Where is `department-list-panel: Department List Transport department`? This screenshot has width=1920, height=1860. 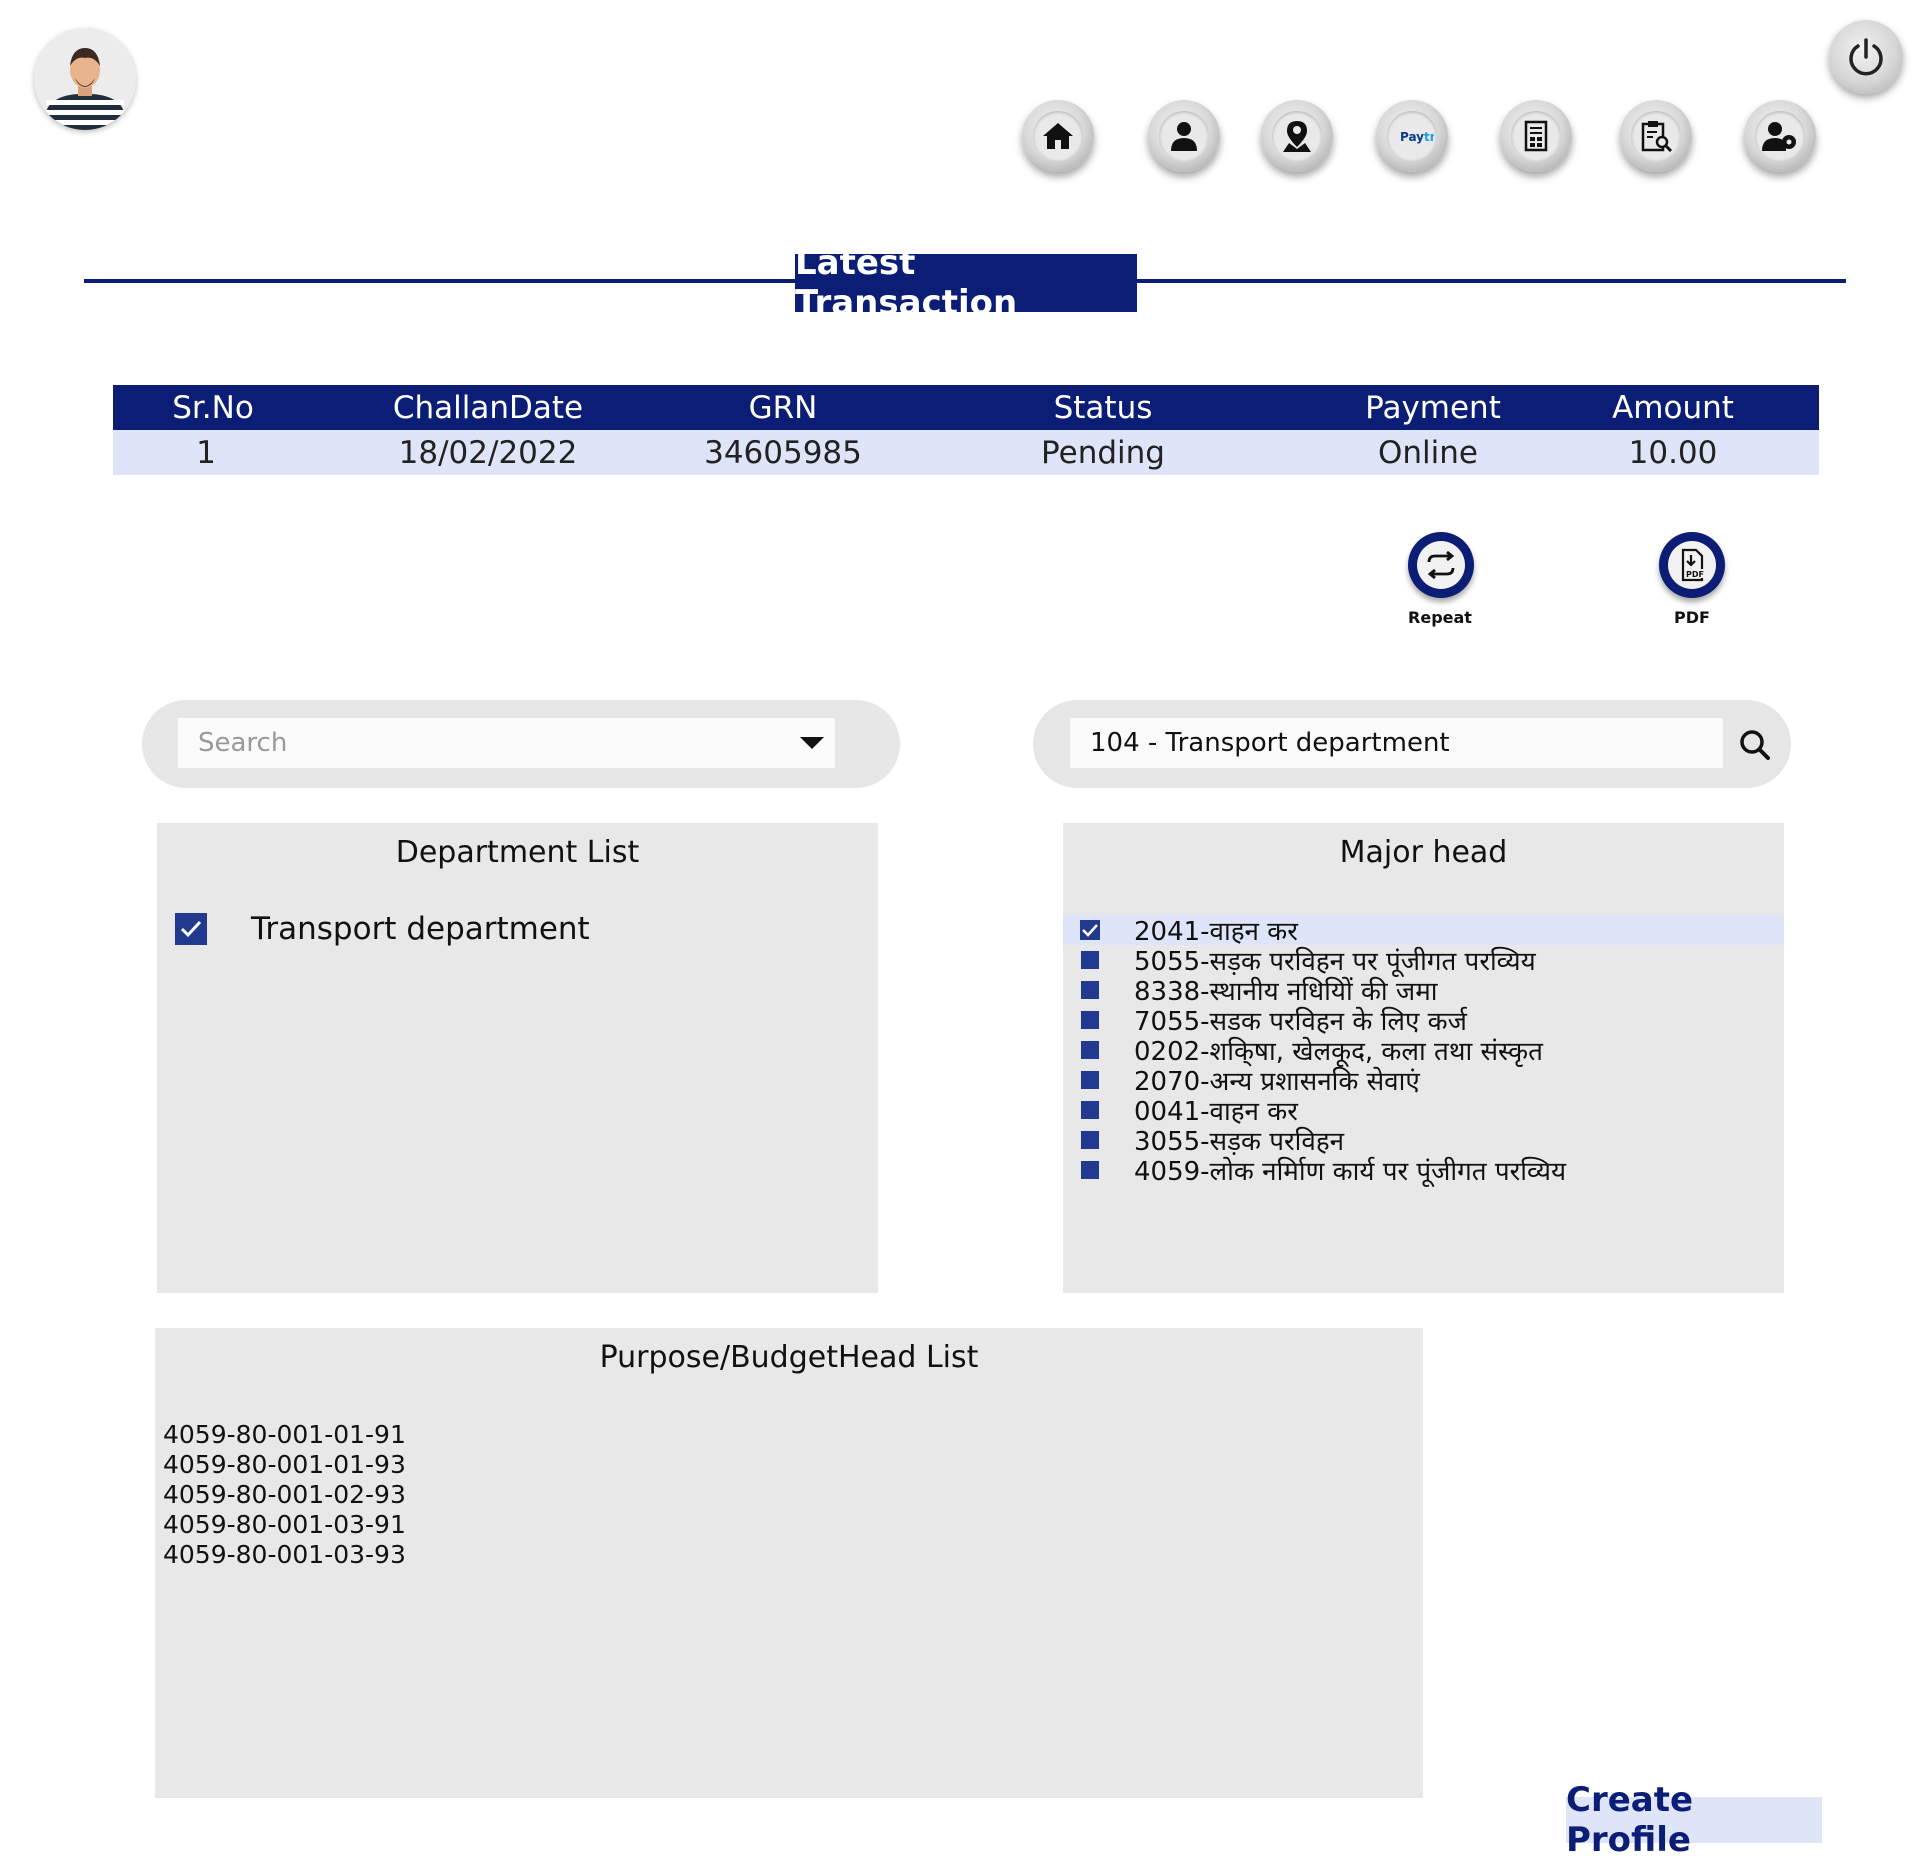
department-list-panel: Department List Transport department is located at coordinates (517, 1058).